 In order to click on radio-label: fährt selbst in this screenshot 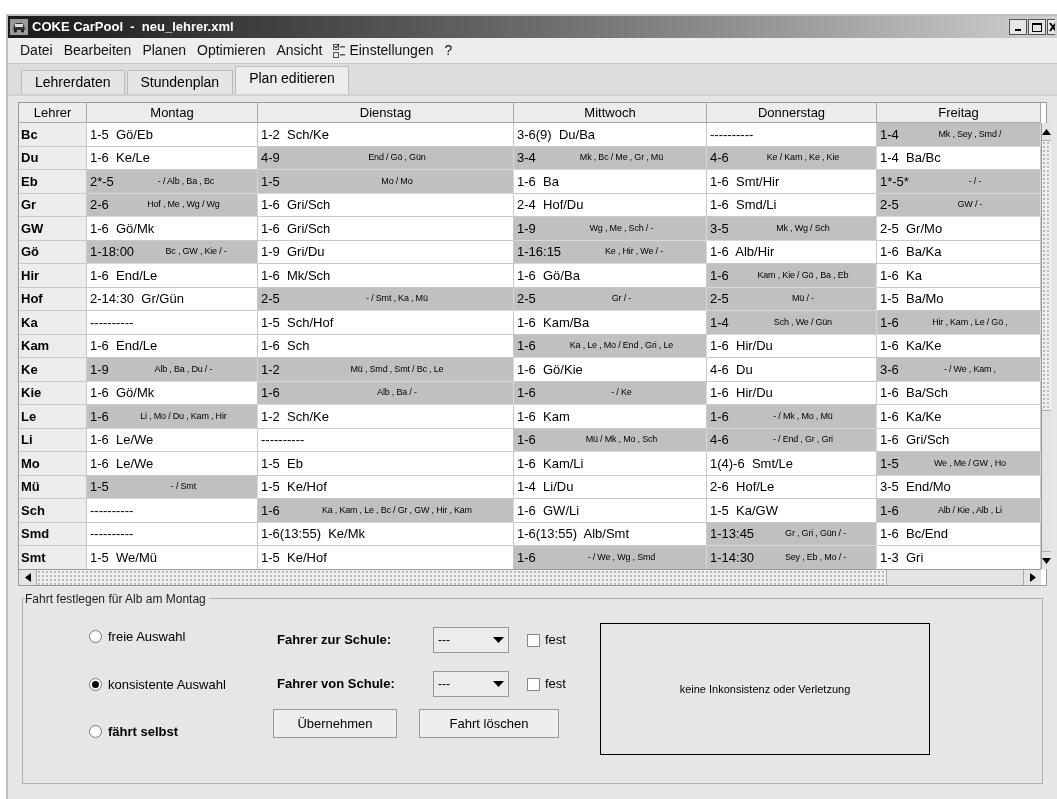, I will do `click(143, 732)`.